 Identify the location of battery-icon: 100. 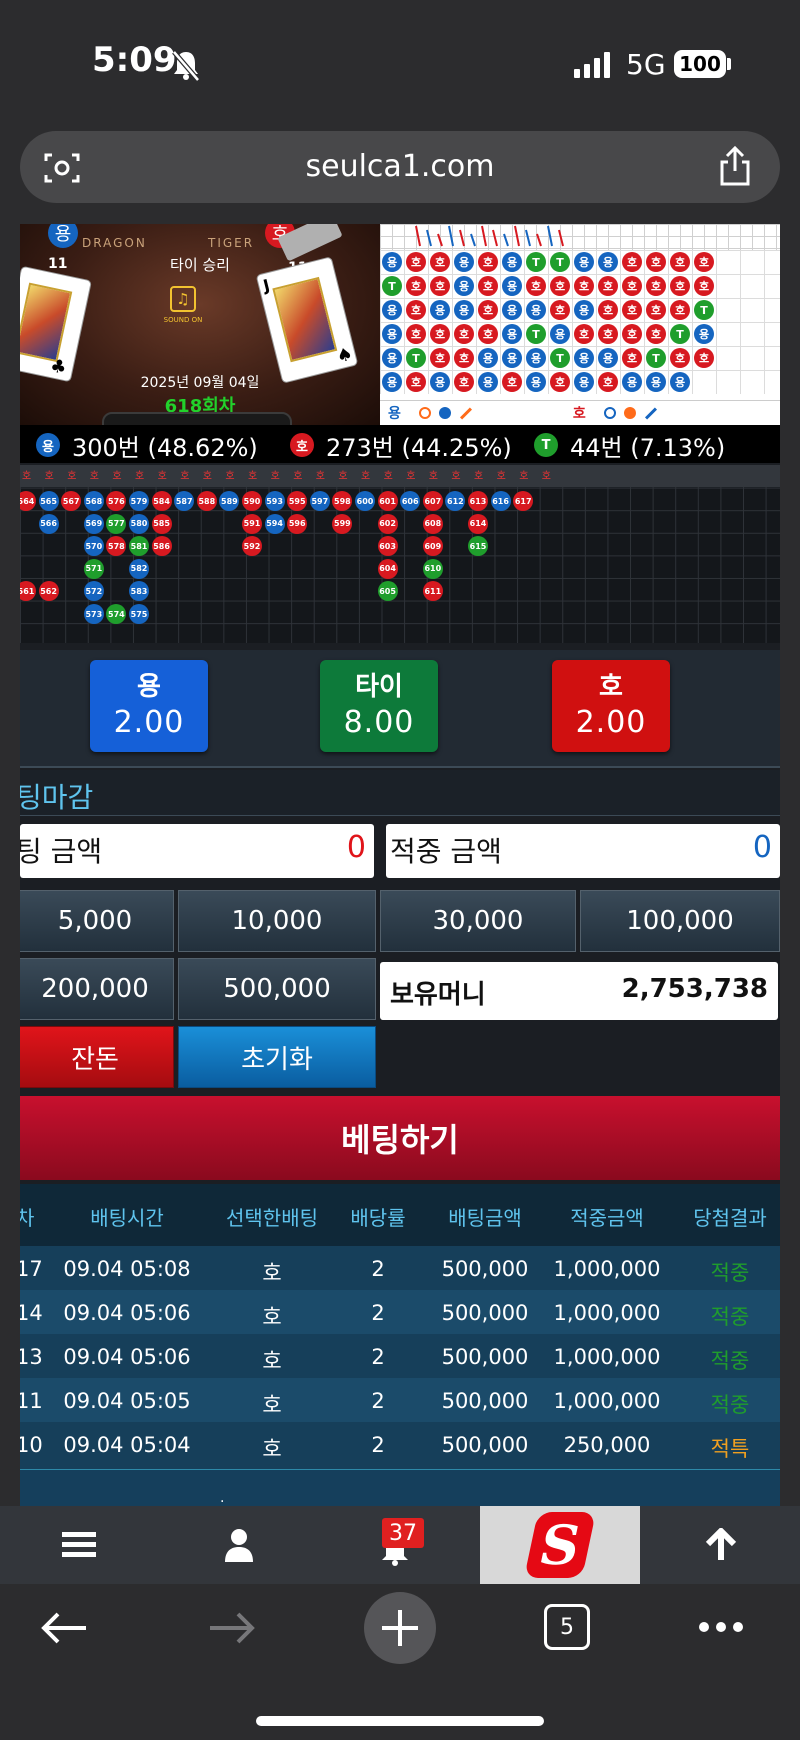
(700, 64).